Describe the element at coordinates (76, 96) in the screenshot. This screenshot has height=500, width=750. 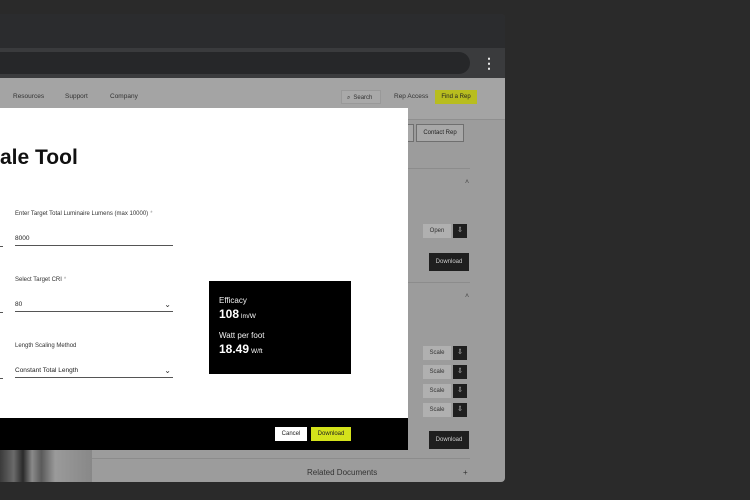
I see `nav-support: Support` at that location.